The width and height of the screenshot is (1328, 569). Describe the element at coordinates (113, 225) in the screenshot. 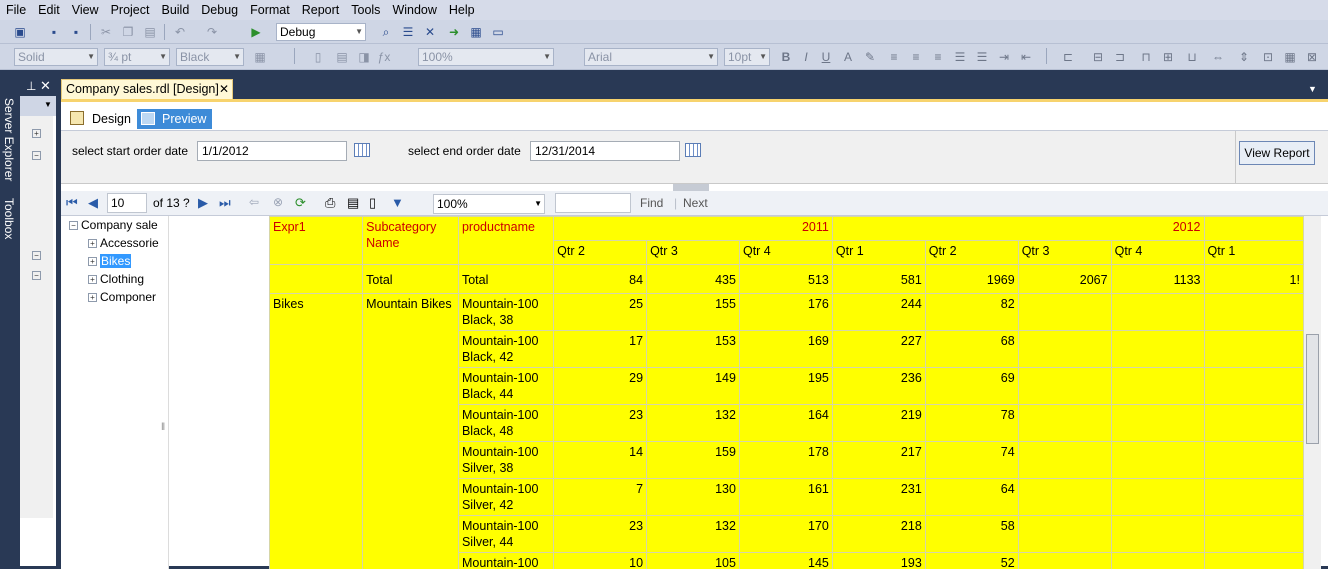

I see `tree-root: −Company sale` at that location.